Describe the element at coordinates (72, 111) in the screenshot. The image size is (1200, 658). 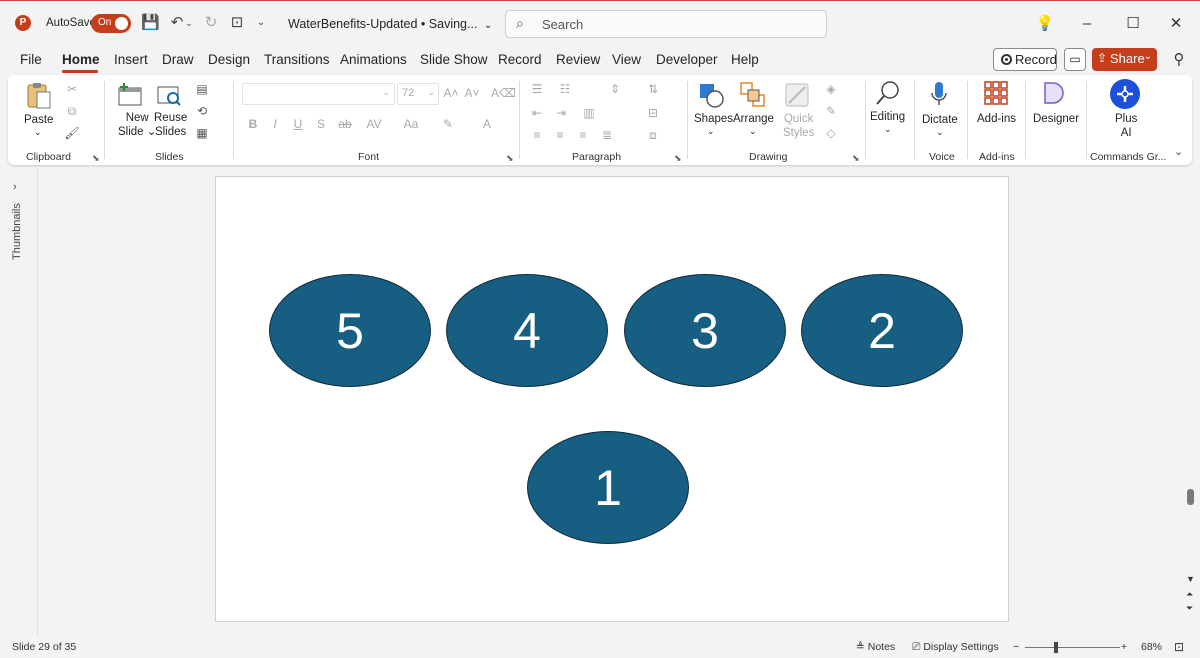
I see `copy-icon: ⧉` at that location.